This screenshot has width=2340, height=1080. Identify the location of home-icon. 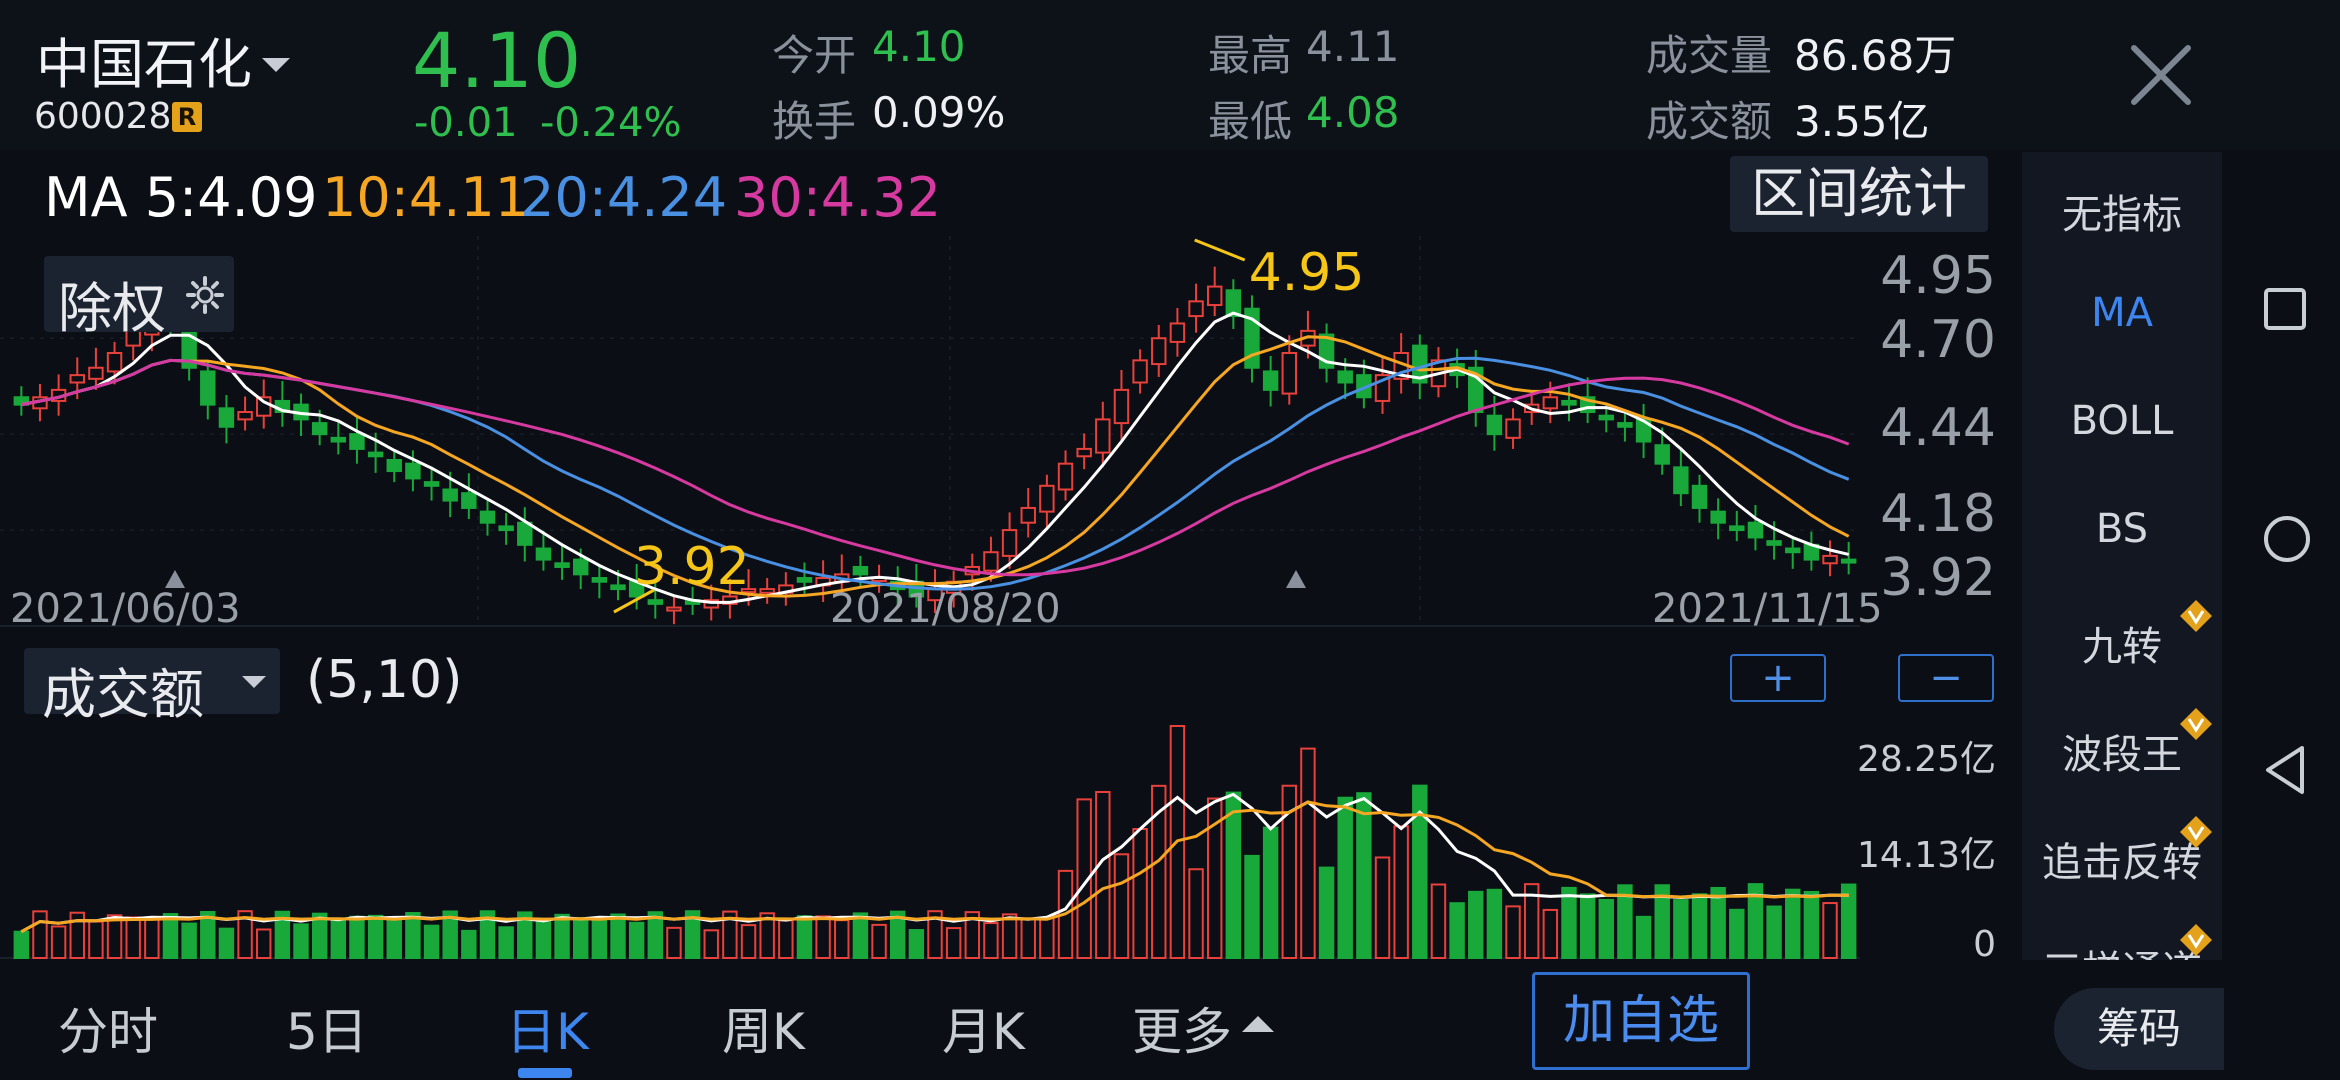
(2287, 539).